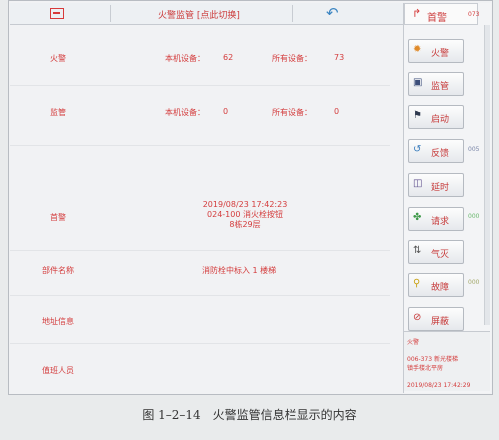 This screenshot has width=499, height=440. I want to click on sidebar-button-0: ✹ 火警, so click(436, 51).